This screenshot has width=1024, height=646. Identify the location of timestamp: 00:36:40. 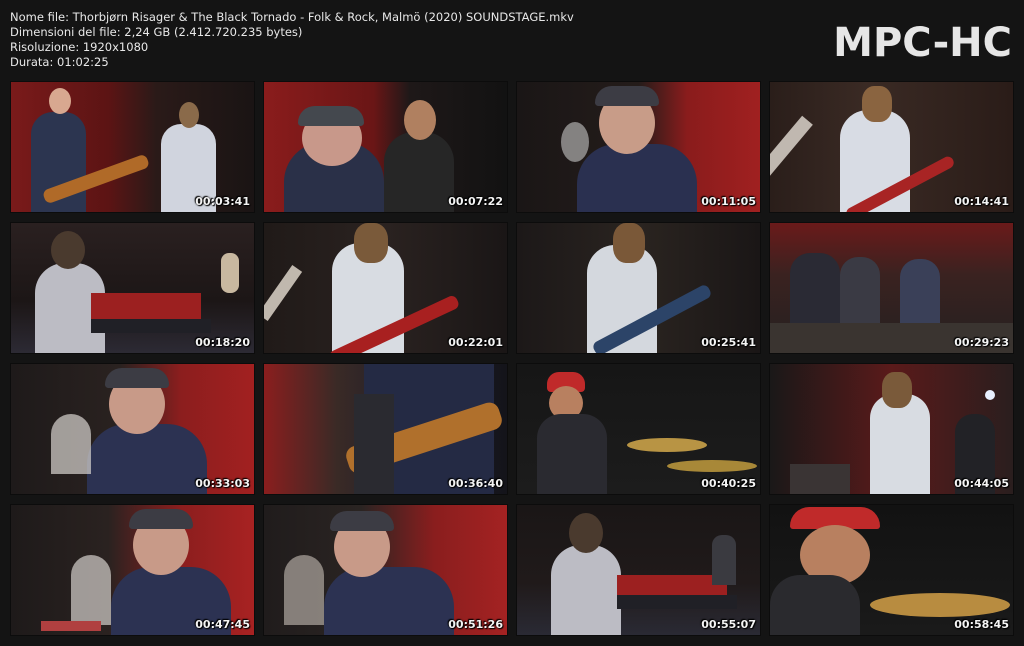
(475, 483).